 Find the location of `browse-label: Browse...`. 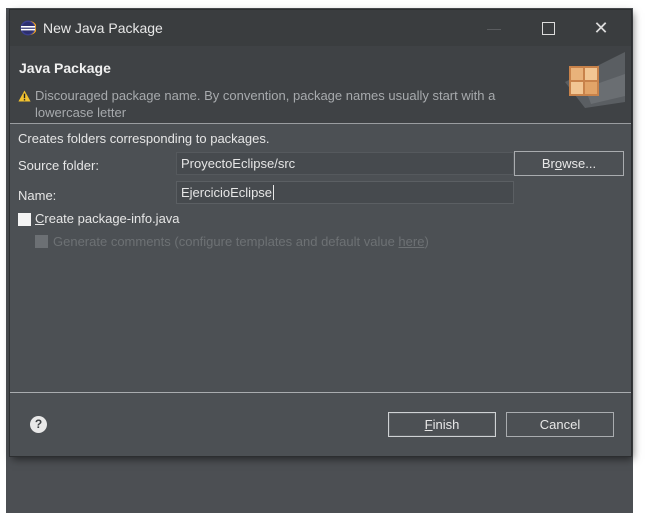

browse-label: Browse... is located at coordinates (569, 163).